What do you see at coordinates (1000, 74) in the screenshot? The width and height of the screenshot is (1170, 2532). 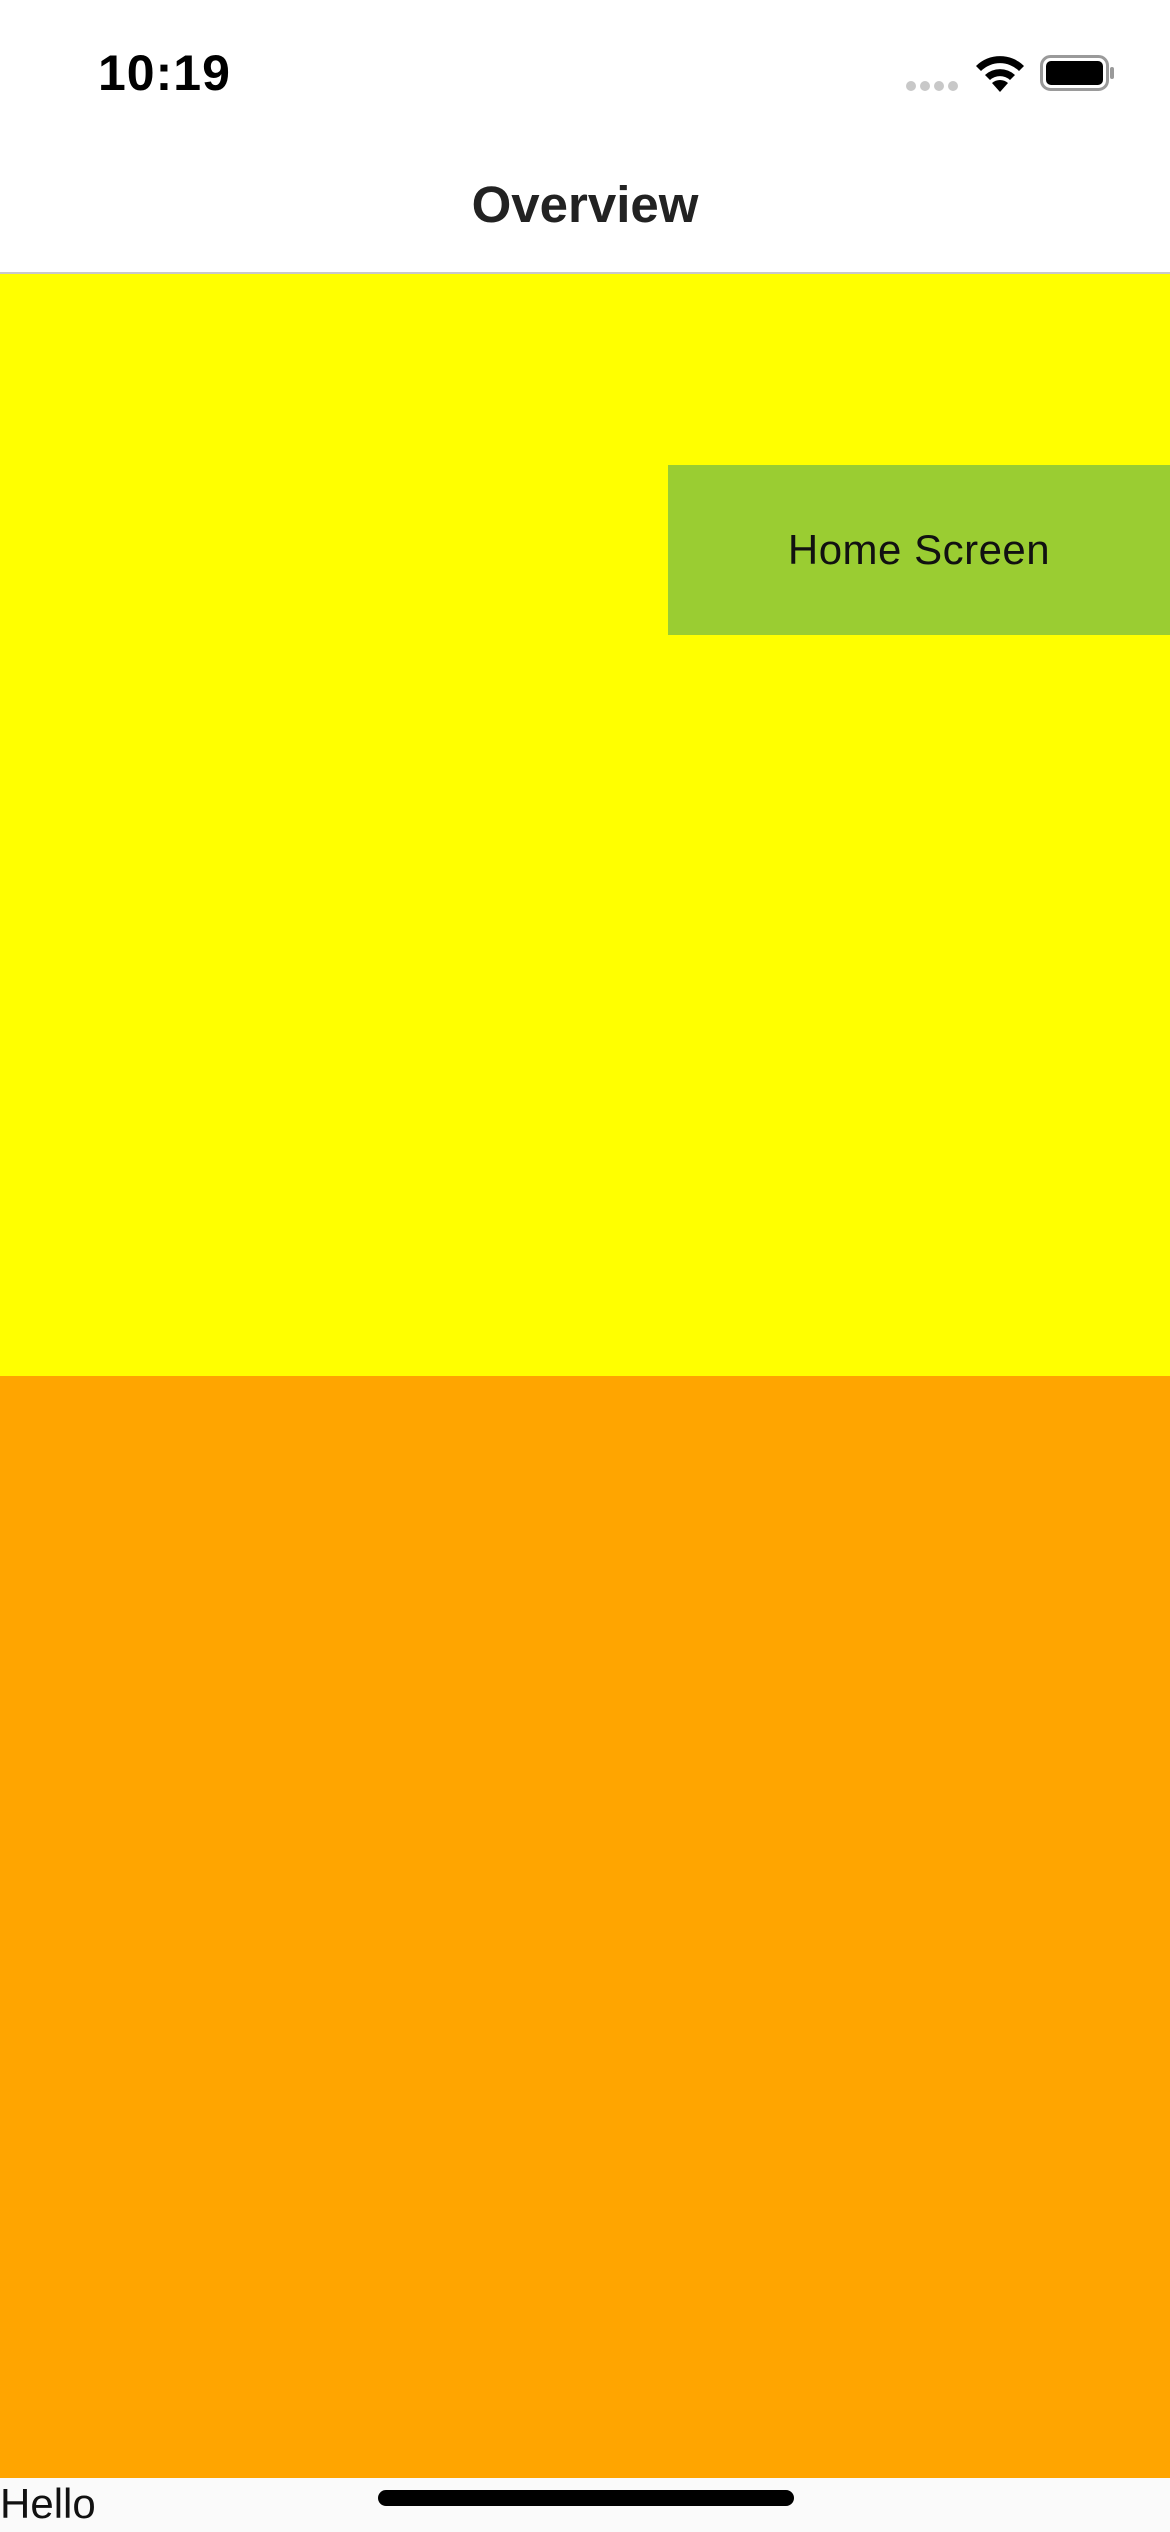 I see `wifi-icon` at bounding box center [1000, 74].